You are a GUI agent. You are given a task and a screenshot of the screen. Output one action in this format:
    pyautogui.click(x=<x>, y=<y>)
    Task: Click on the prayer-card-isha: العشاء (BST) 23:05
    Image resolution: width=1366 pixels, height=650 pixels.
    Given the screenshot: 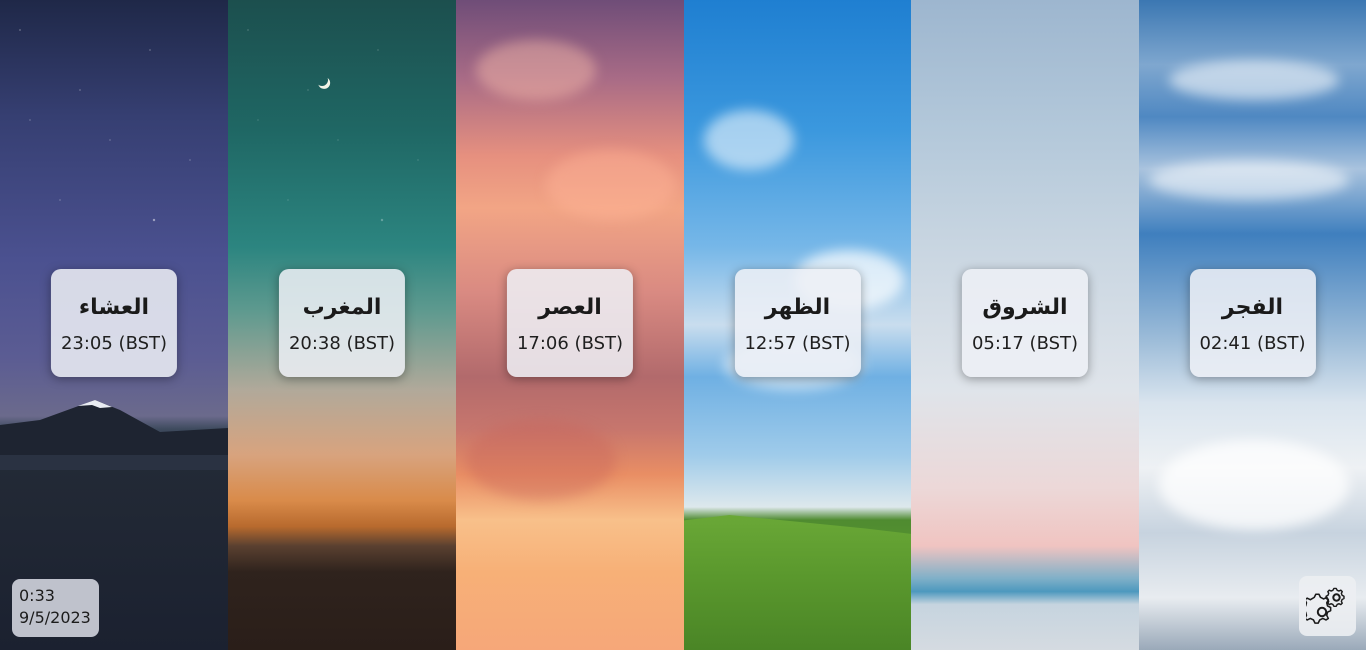 What is the action you would take?
    pyautogui.click(x=114, y=323)
    